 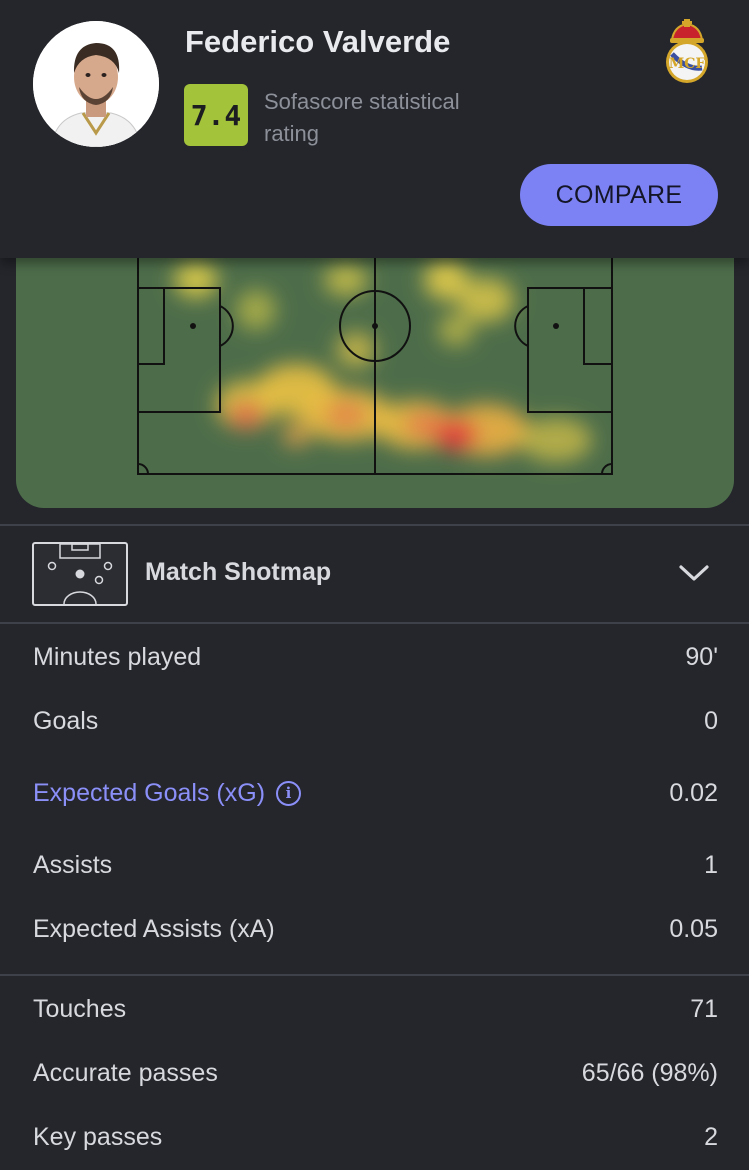 What do you see at coordinates (289, 793) in the screenshot?
I see `info-icon: i` at bounding box center [289, 793].